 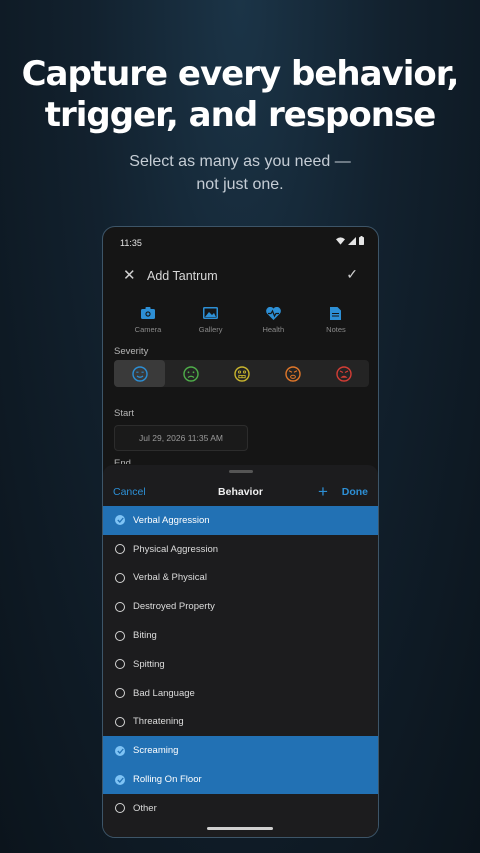 I want to click on frown-face-icon, so click(x=190, y=373).